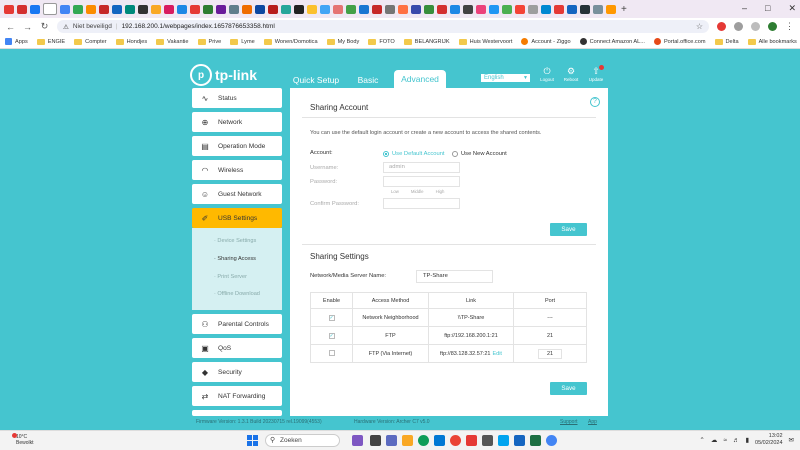  I want to click on tab-favicon-red3, so click(195, 9).